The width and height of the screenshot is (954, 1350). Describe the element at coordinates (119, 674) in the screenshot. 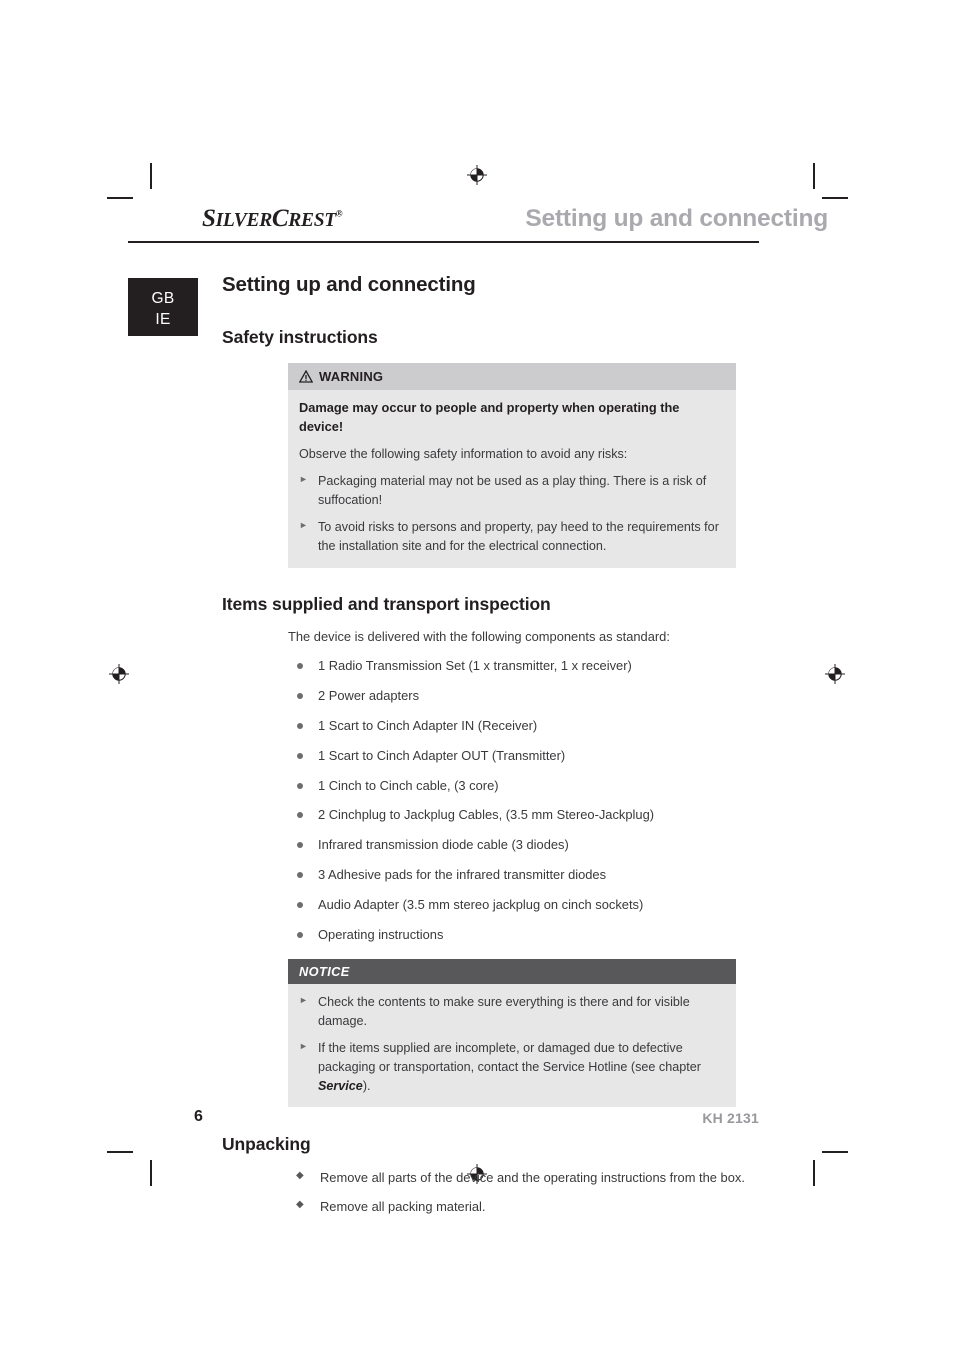

I see `registration-mark-left` at that location.